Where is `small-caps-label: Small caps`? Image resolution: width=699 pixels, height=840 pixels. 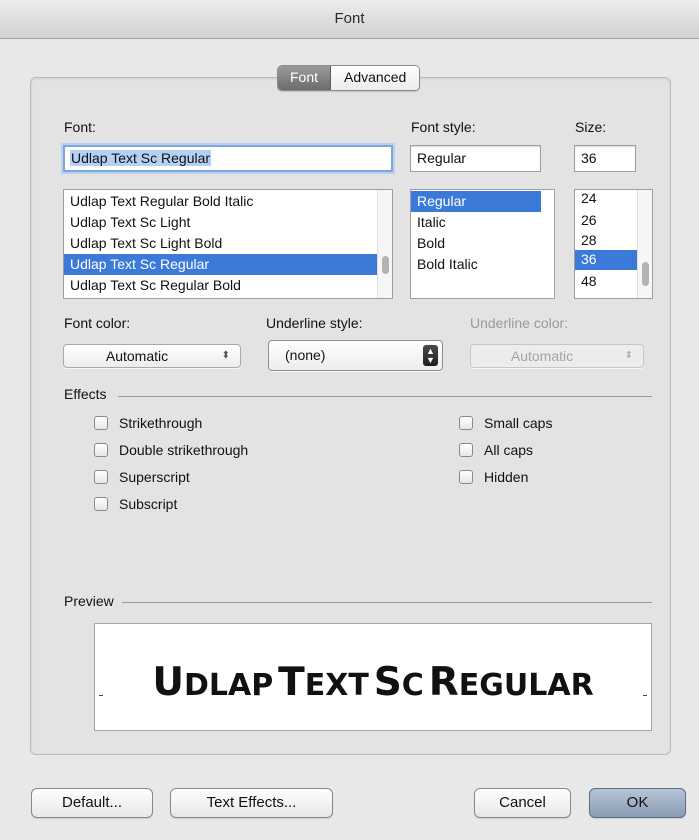 small-caps-label: Small caps is located at coordinates (518, 423).